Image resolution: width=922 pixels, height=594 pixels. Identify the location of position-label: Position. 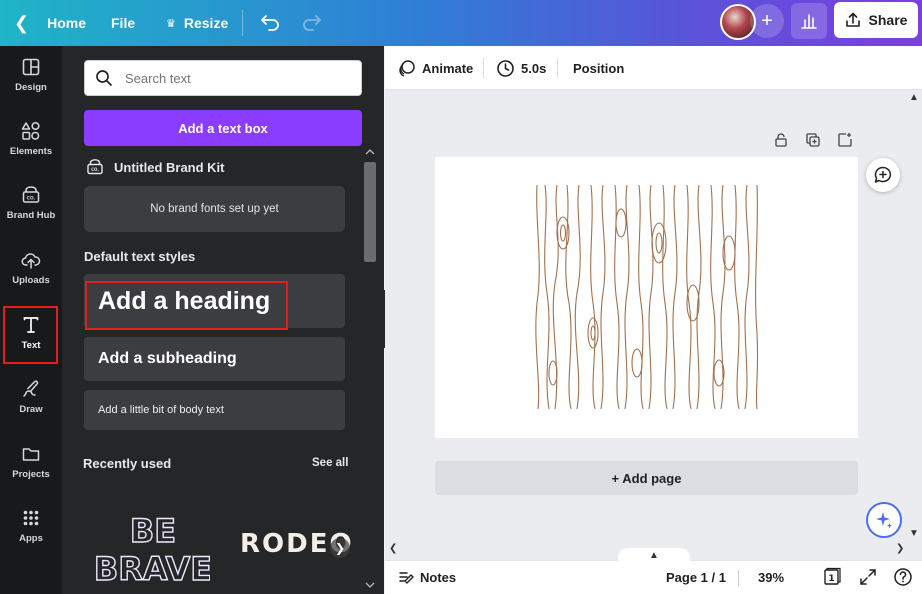
(599, 68).